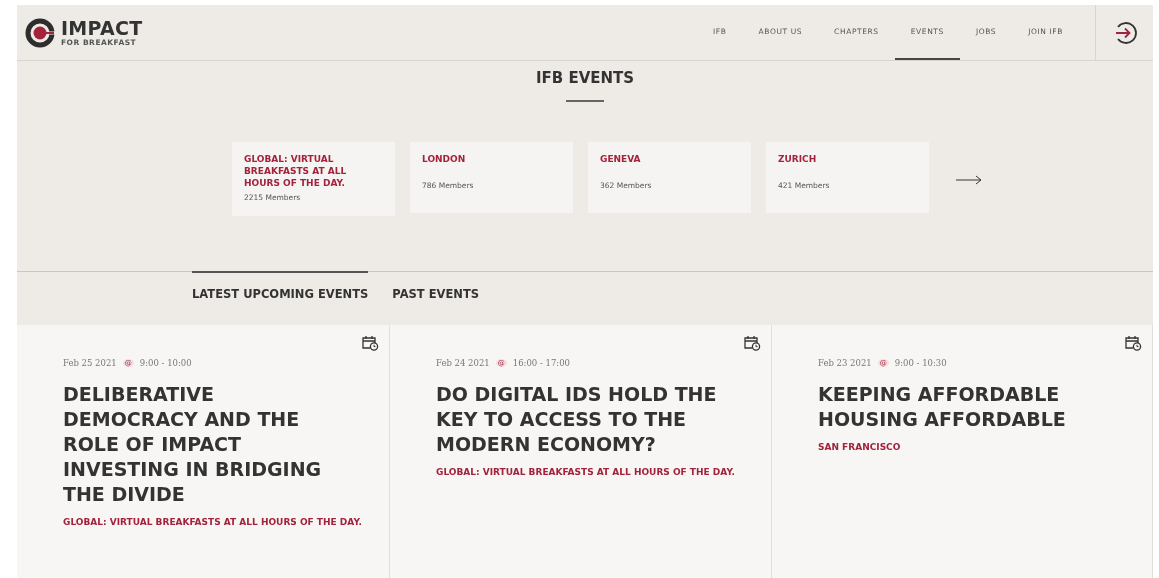 The image size is (1159, 578). I want to click on chapter-name: ZURICH, so click(798, 159).